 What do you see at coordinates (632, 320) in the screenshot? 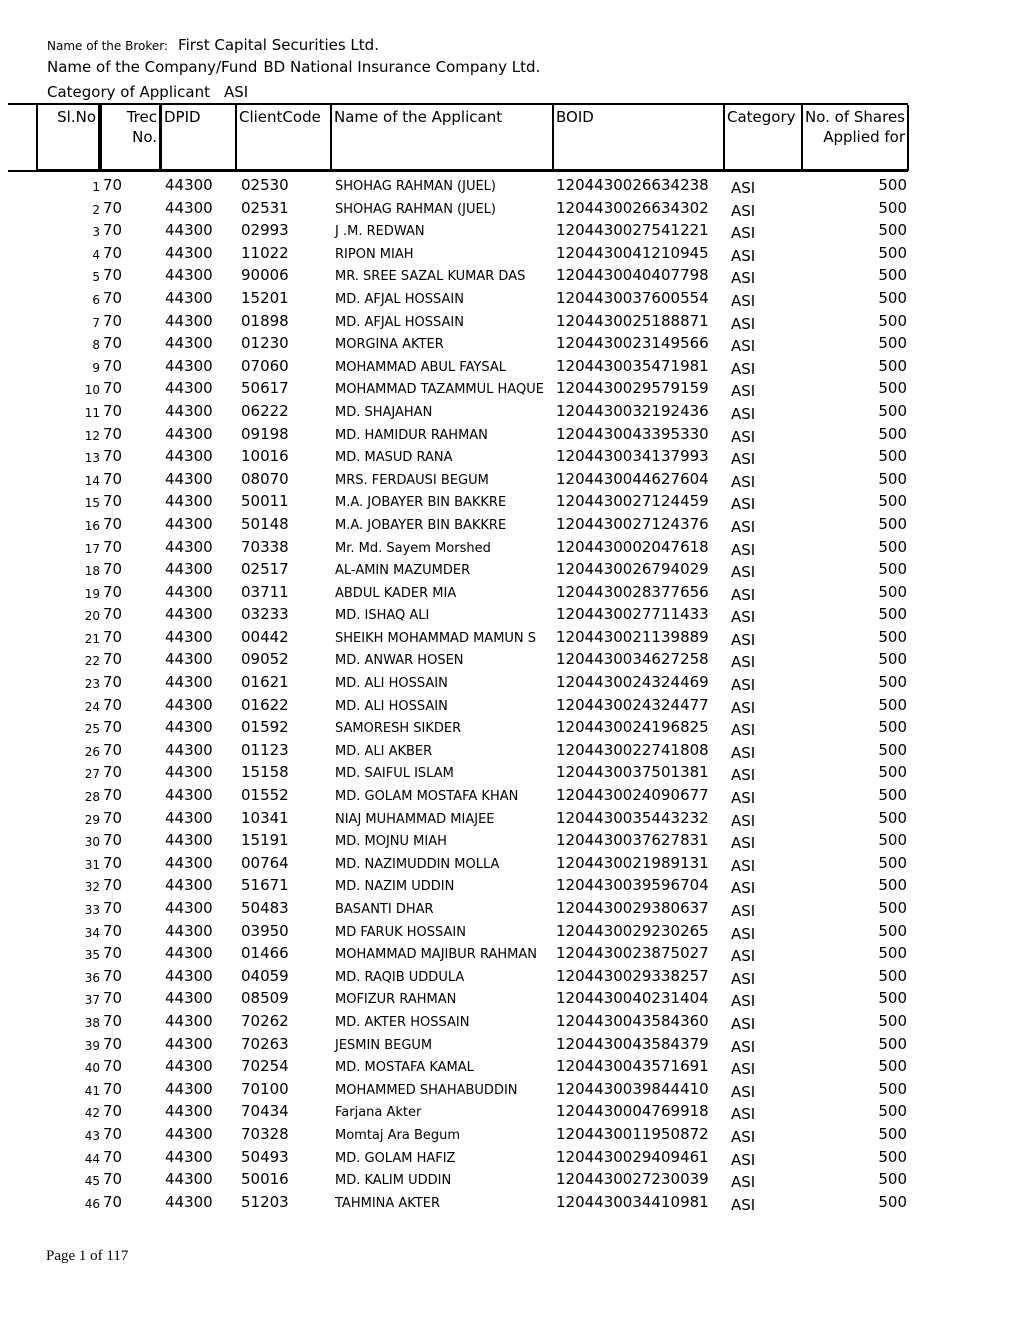
I see `cell-boid: 1204430025188871` at bounding box center [632, 320].